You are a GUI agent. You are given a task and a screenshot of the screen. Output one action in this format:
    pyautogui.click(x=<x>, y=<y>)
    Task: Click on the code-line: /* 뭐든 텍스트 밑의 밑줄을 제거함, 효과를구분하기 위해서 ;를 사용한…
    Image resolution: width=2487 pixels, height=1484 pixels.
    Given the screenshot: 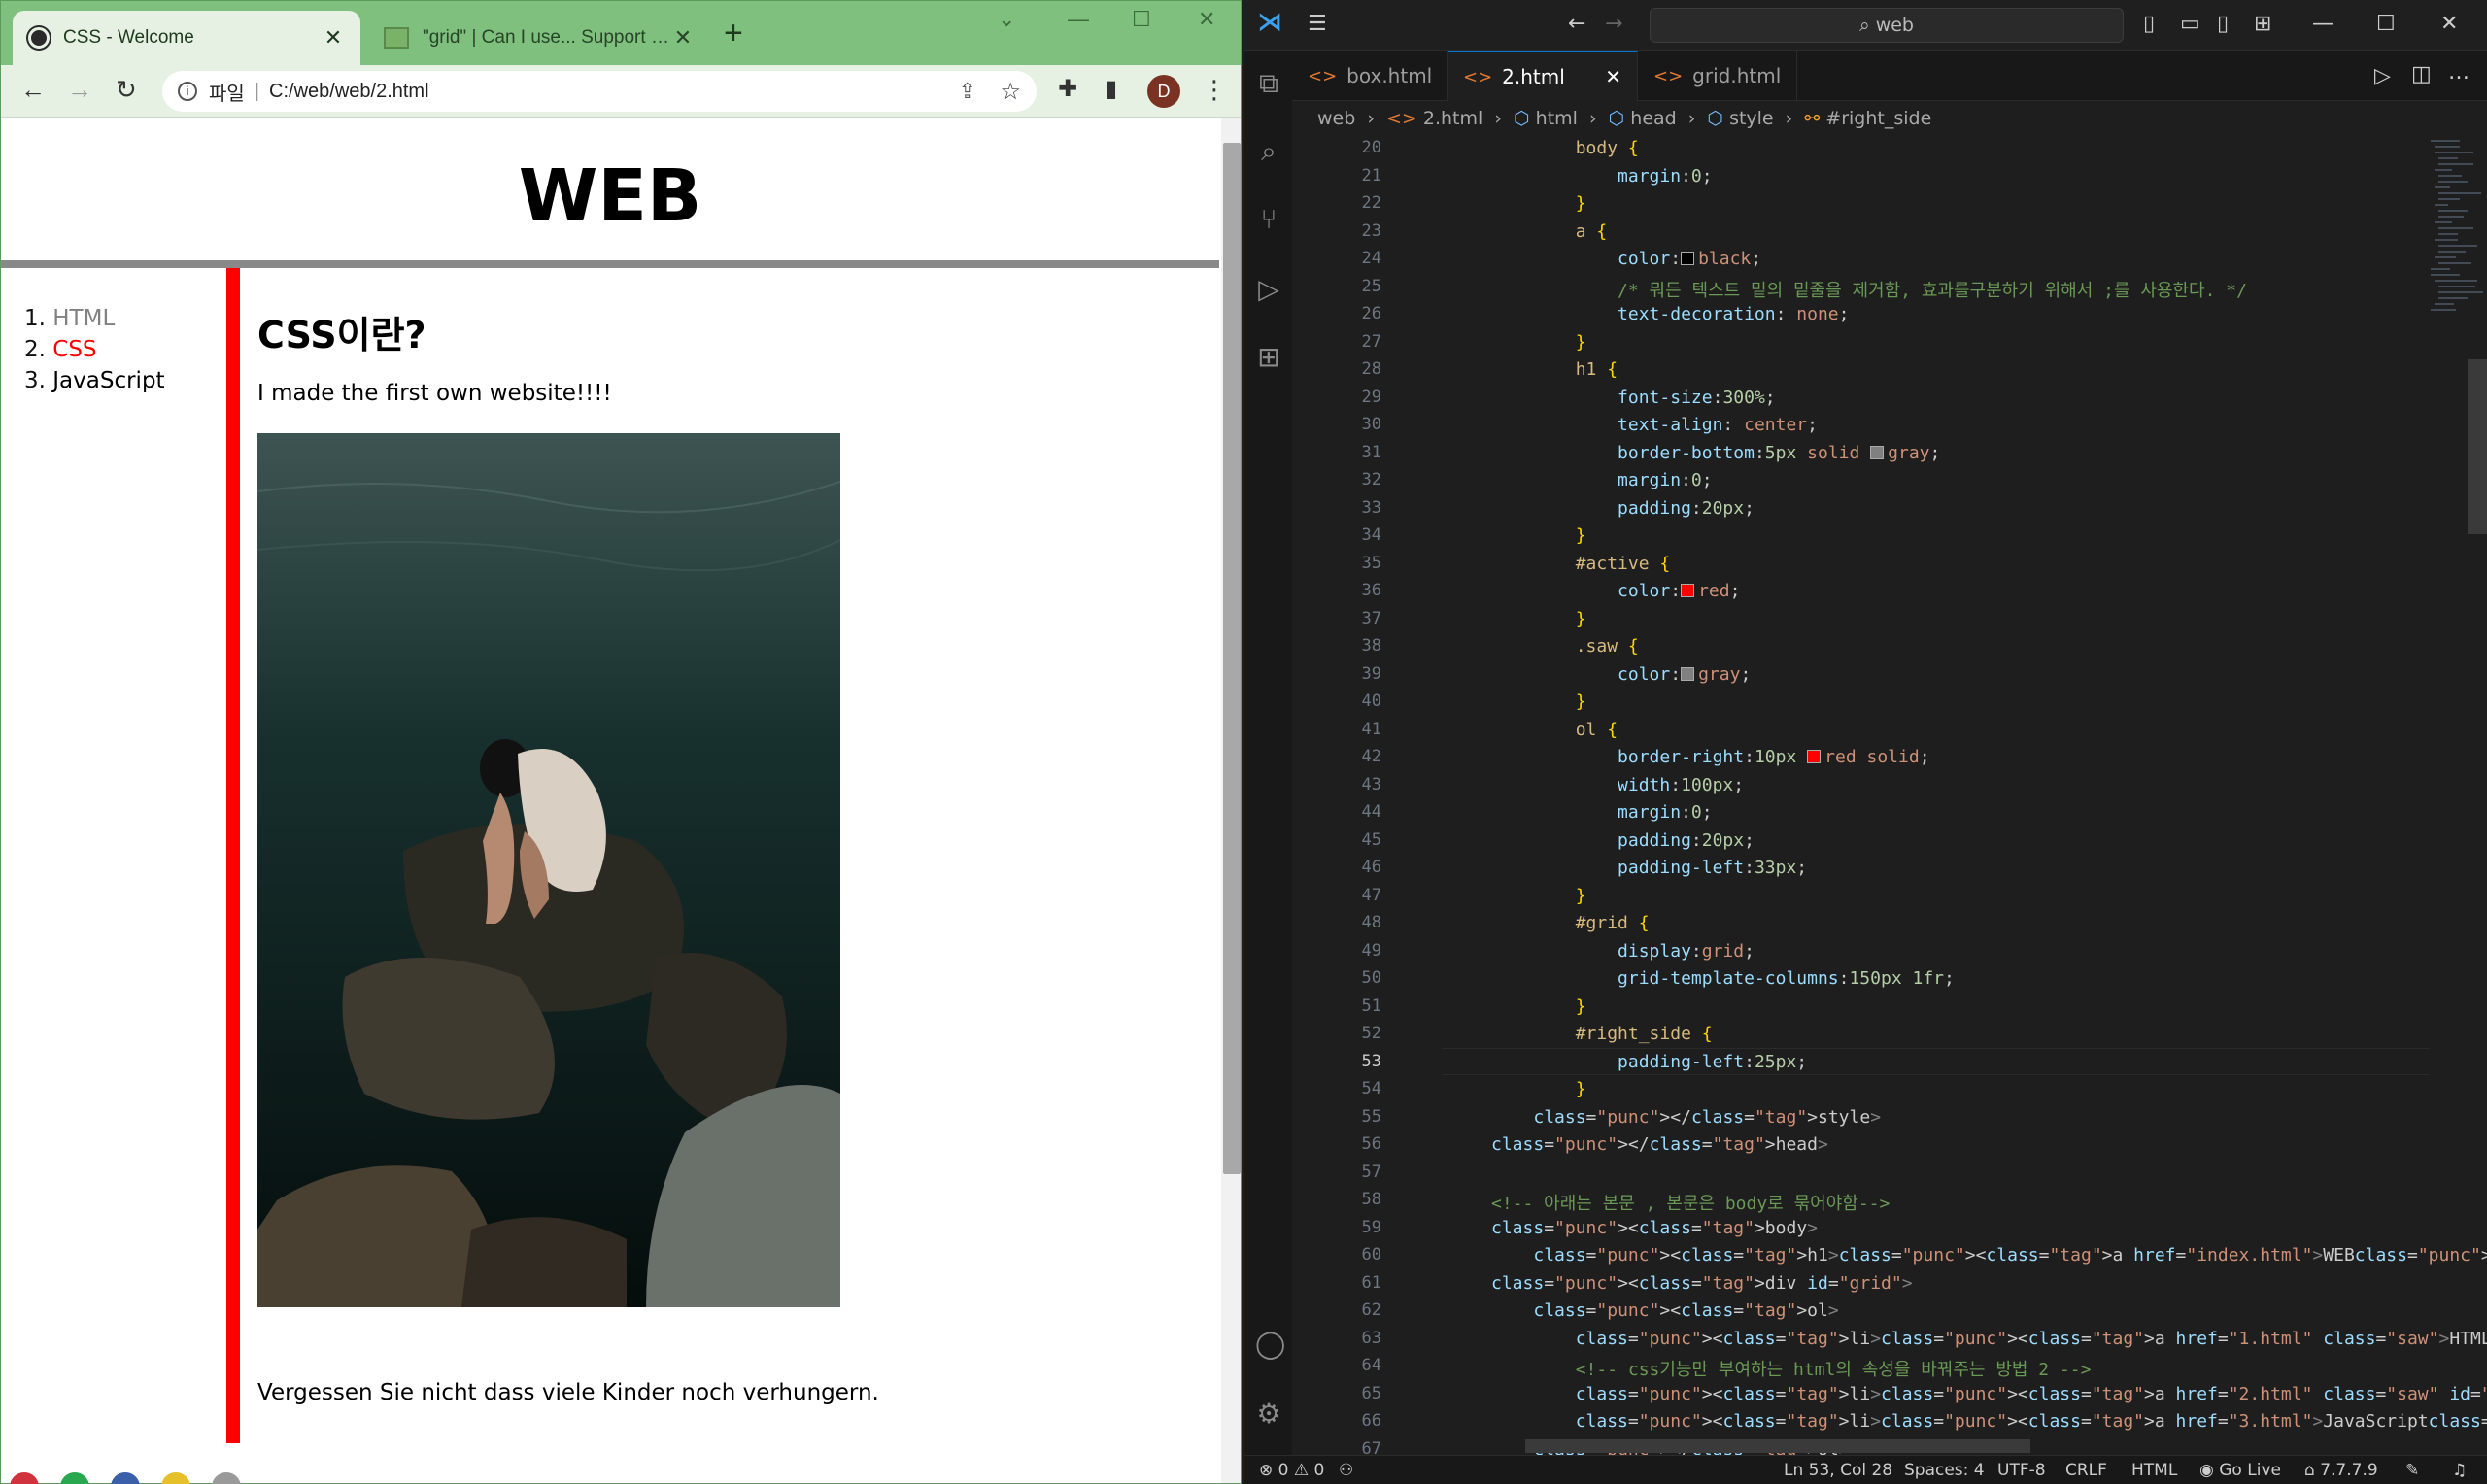 What is the action you would take?
    pyautogui.click(x=1869, y=289)
    